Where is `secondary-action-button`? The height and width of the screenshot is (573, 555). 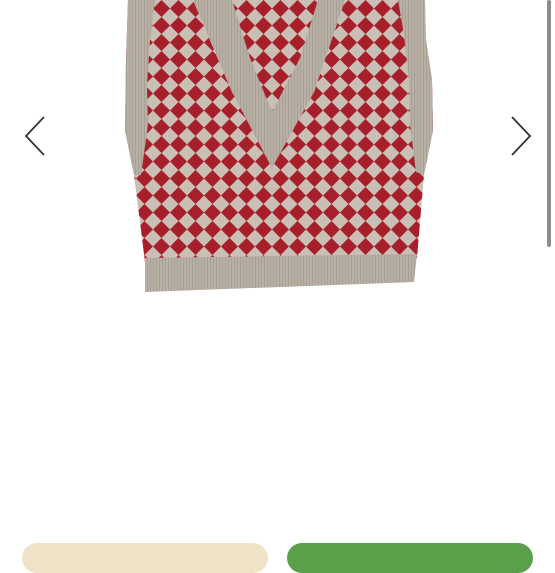
secondary-action-button is located at coordinates (145, 558).